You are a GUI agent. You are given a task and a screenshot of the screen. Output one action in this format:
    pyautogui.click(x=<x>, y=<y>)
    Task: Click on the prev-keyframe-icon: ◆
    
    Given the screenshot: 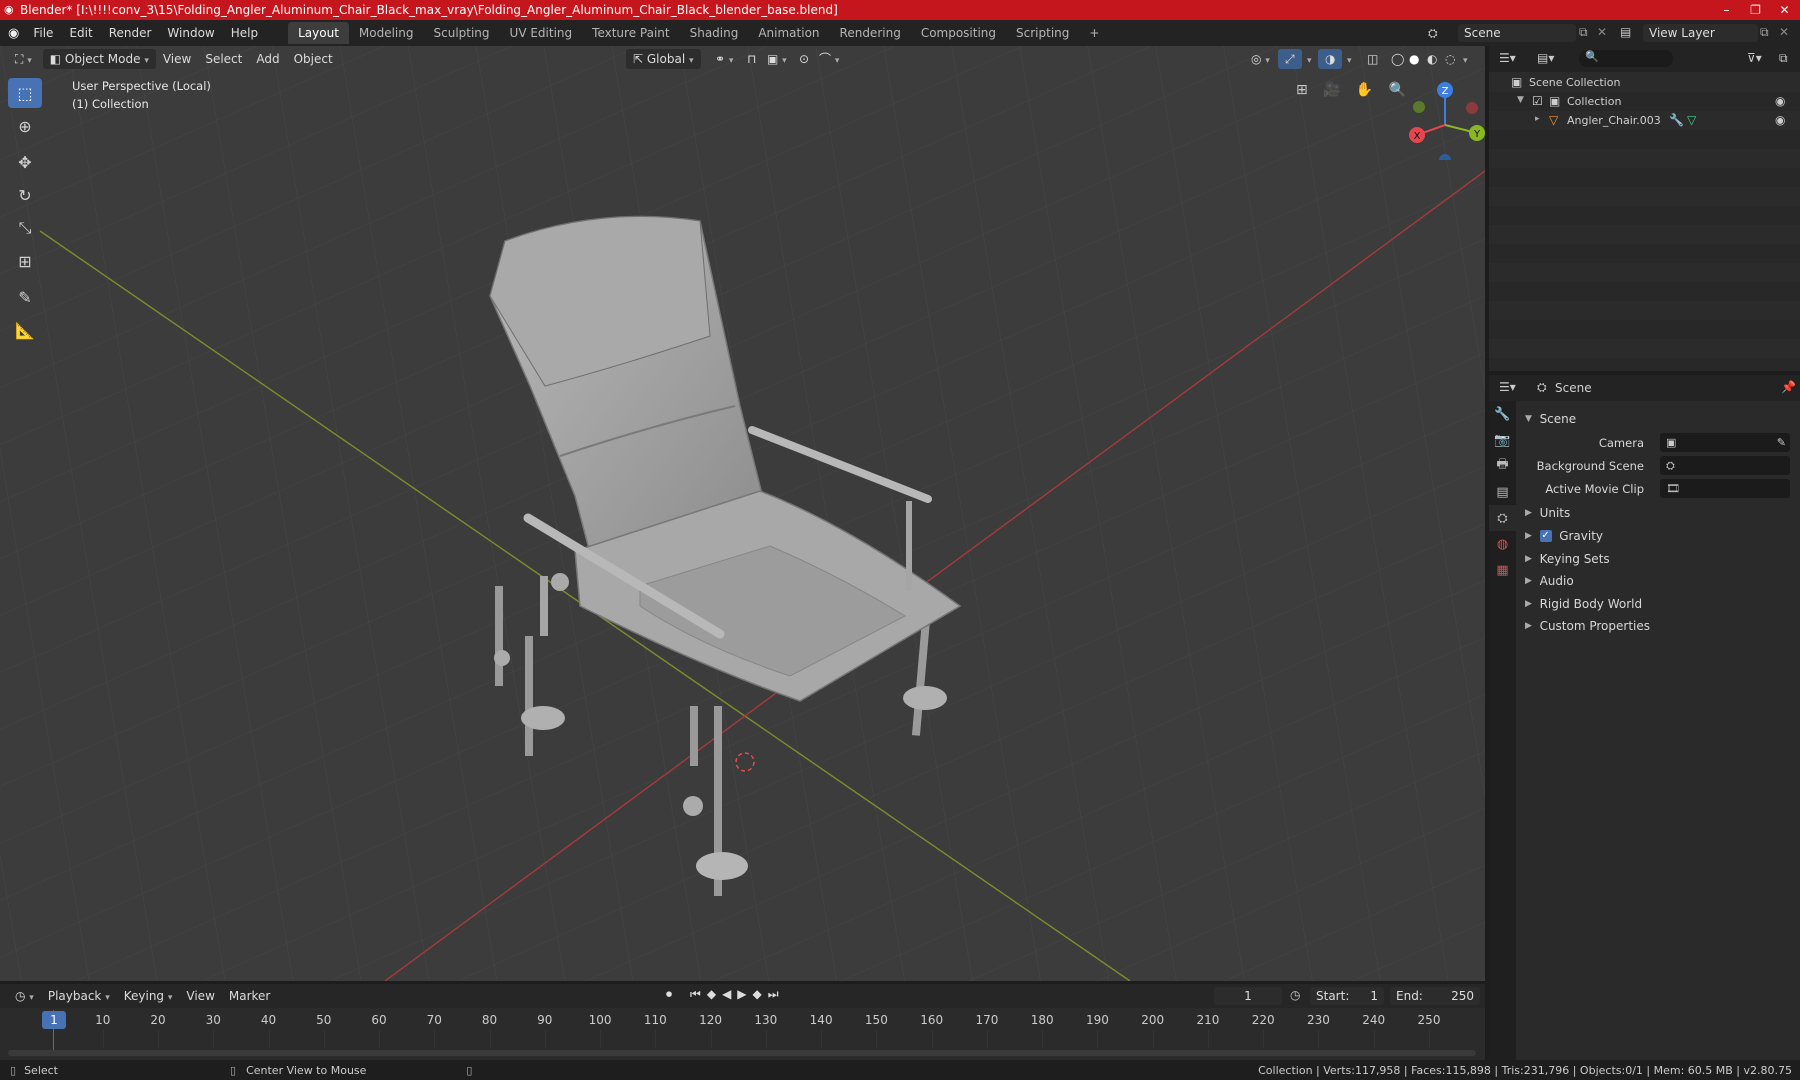 What is the action you would take?
    pyautogui.click(x=711, y=994)
    